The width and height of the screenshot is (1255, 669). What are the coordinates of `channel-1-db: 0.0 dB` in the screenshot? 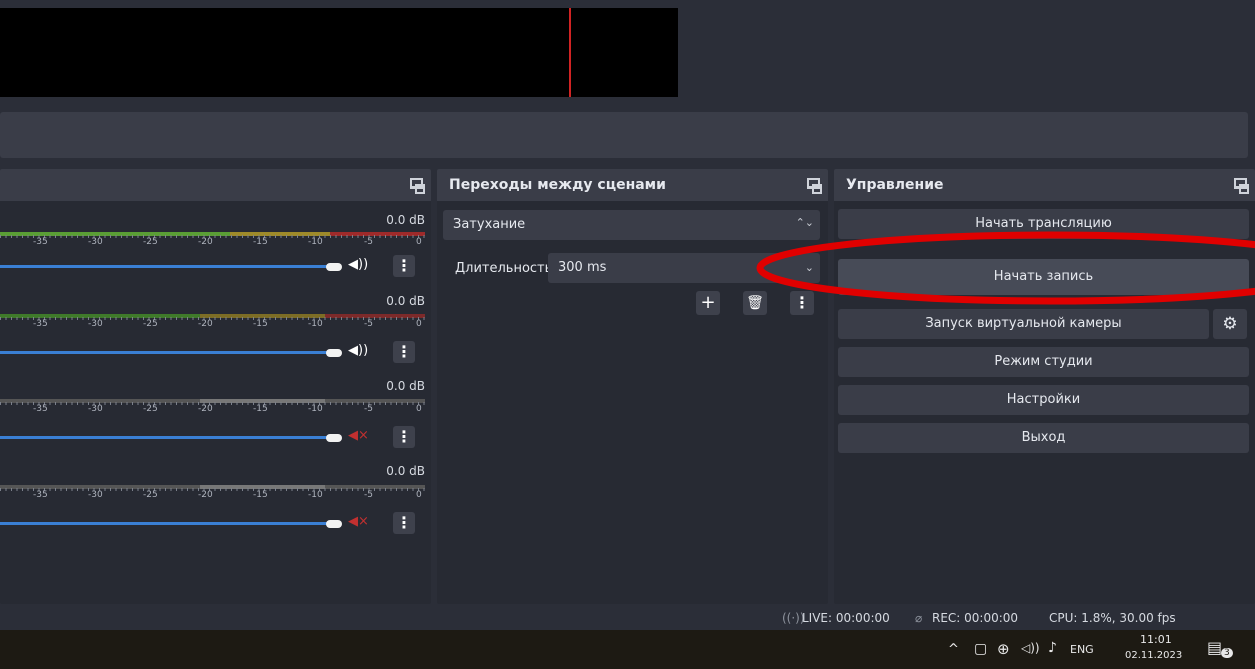 It's located at (405, 220).